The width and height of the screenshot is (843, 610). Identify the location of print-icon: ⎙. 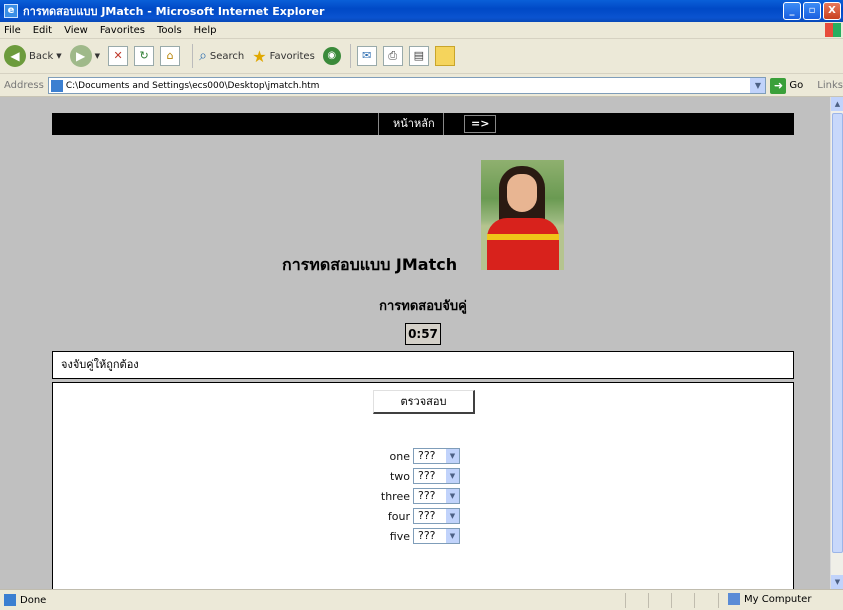
(392, 56).